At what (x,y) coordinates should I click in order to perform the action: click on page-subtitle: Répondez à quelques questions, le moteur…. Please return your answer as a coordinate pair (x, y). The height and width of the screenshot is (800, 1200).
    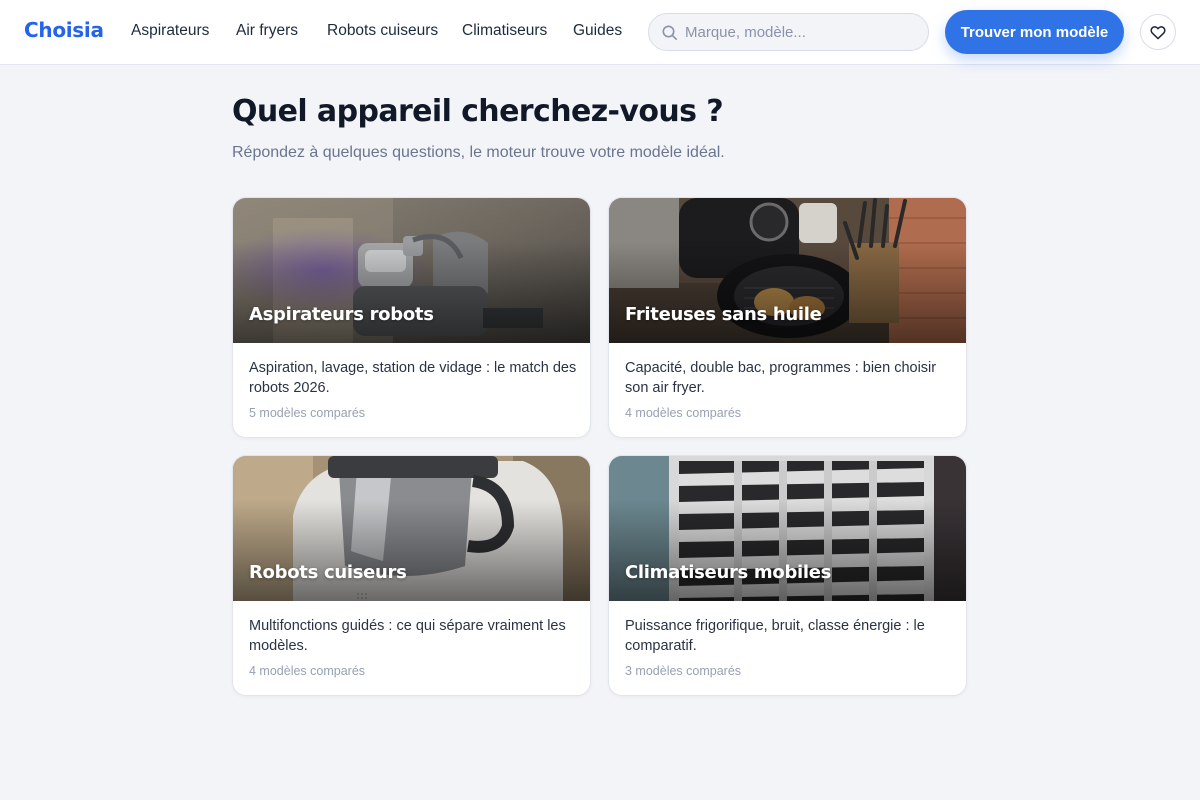
    Looking at the image, I should click on (478, 152).